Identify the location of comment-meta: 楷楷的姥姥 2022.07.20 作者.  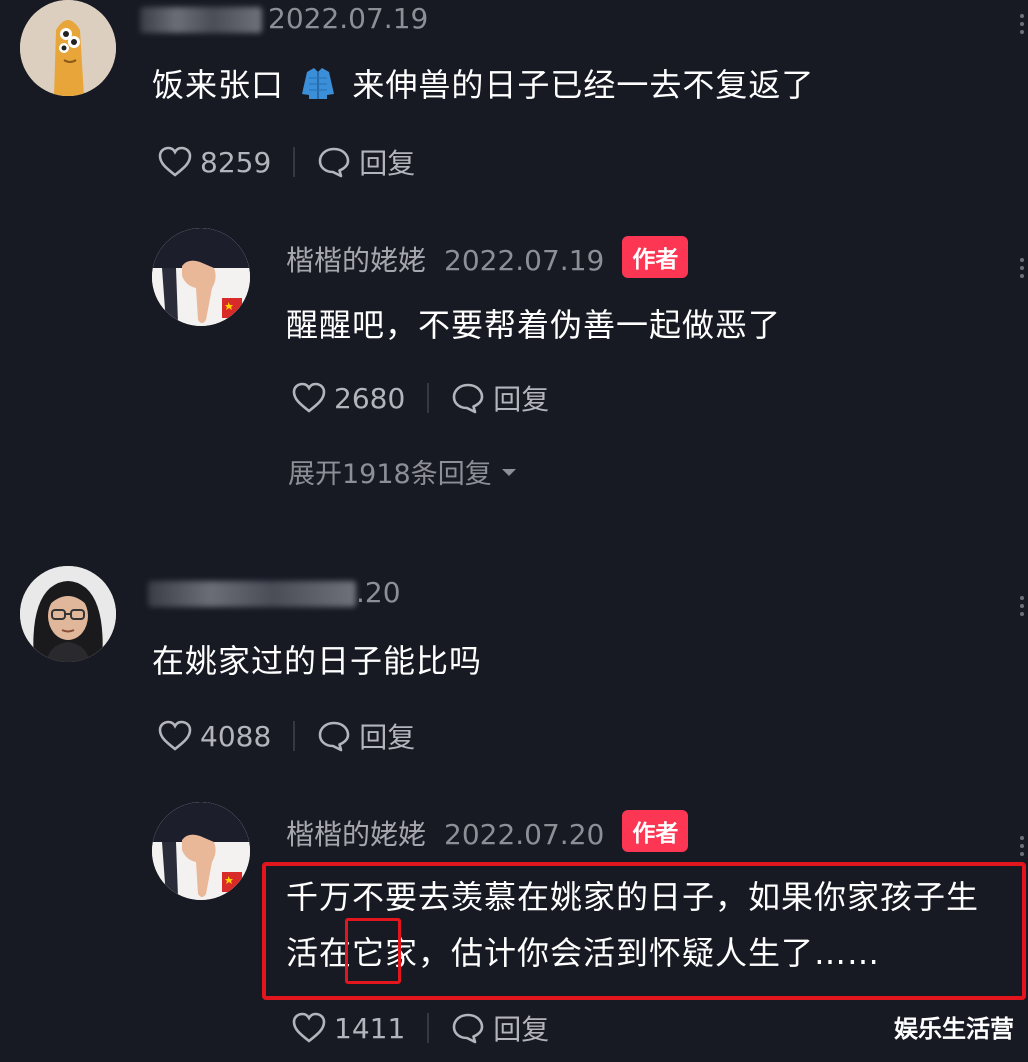
(487, 831).